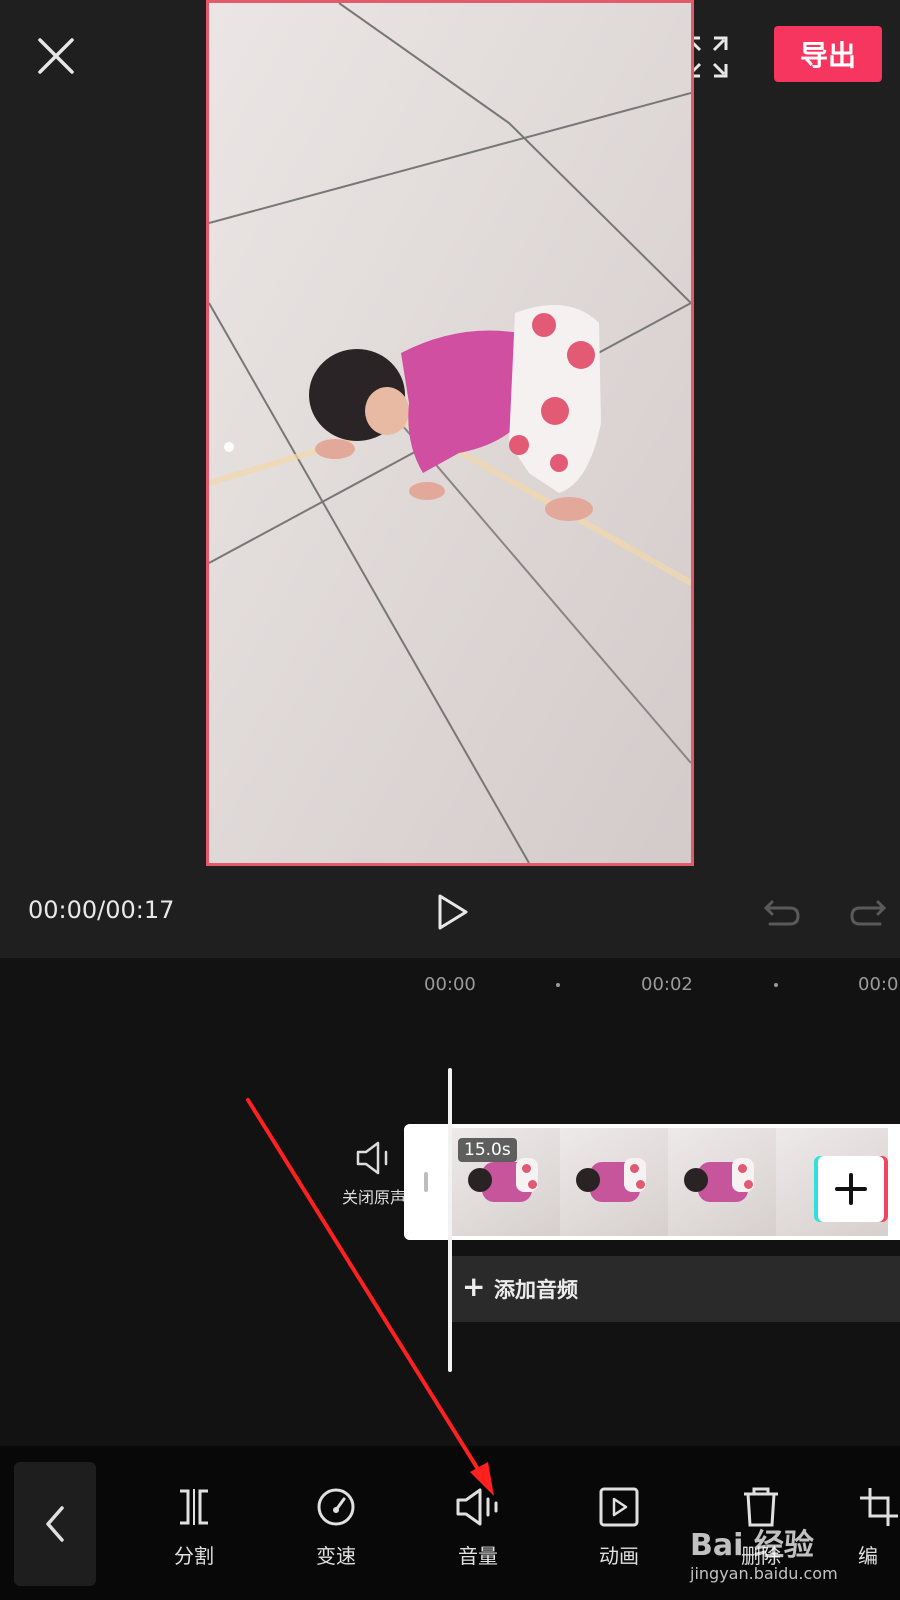 Image resolution: width=900 pixels, height=1600 pixels. I want to click on close-icon, so click(56, 56).